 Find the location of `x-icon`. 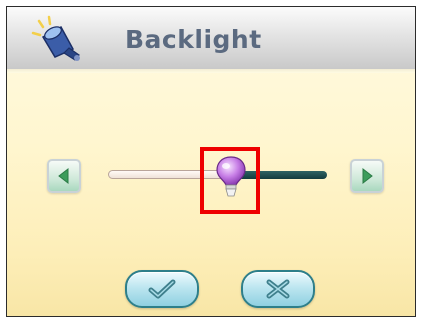

x-icon is located at coordinates (278, 289).